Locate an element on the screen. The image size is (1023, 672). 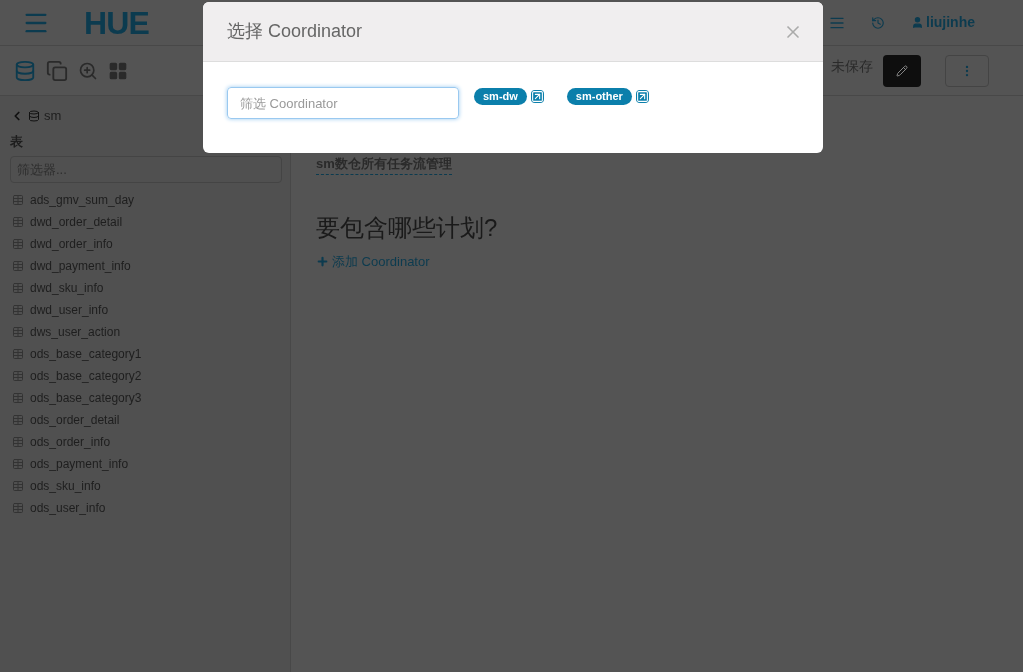
coordinator-tag: sm-other is located at coordinates (599, 96).